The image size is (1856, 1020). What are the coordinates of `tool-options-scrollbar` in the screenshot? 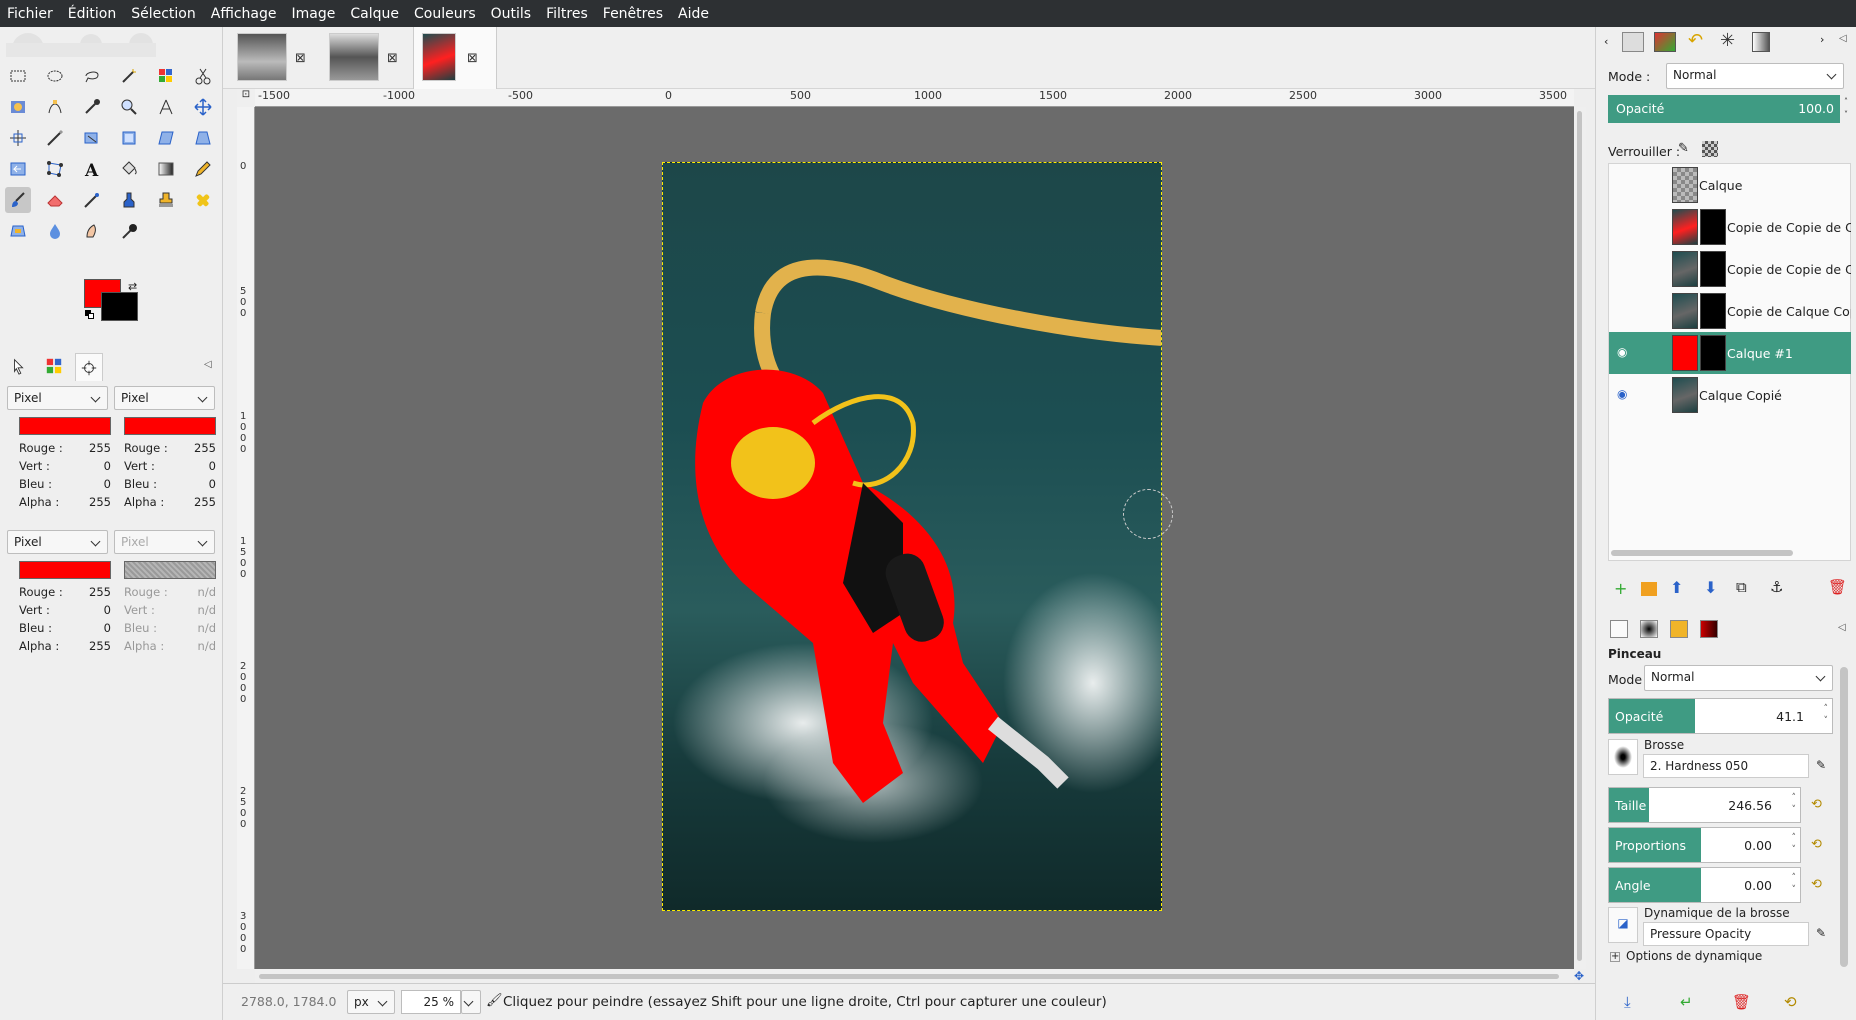 It's located at (1844, 817).